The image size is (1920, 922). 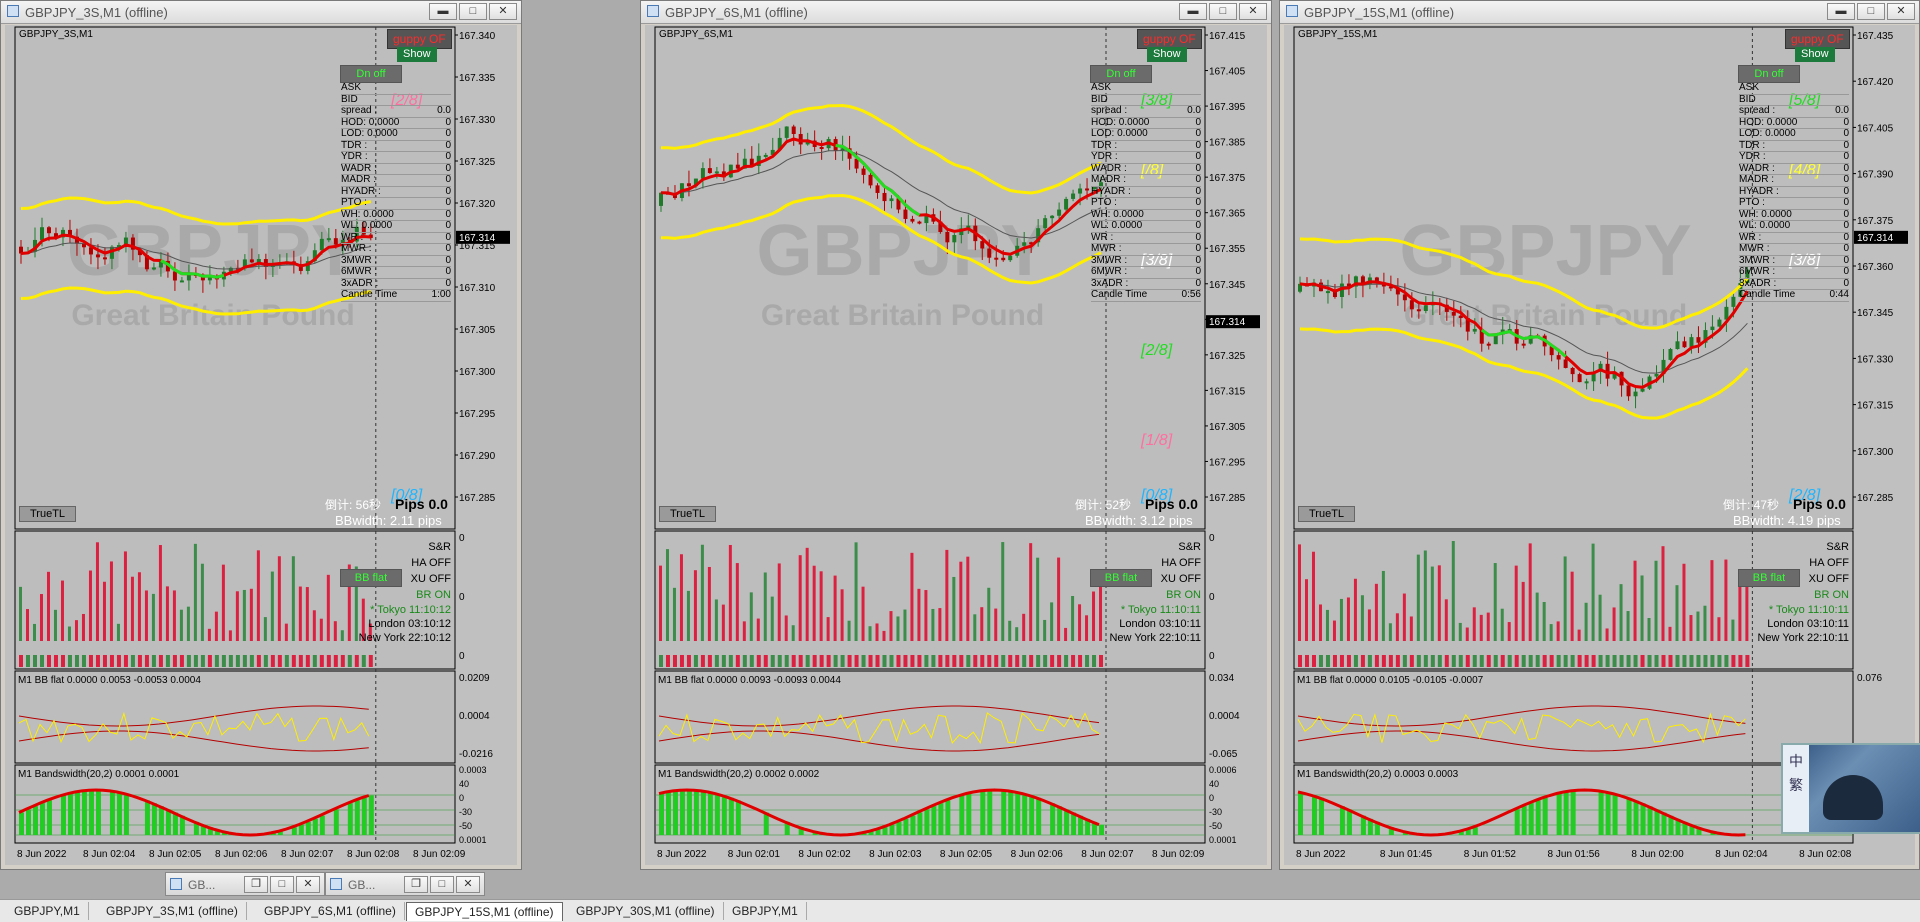 I want to click on window-titlebar: GBPJPY_15S,M1 (offline) ▬ □ ✕, so click(x=1599, y=12).